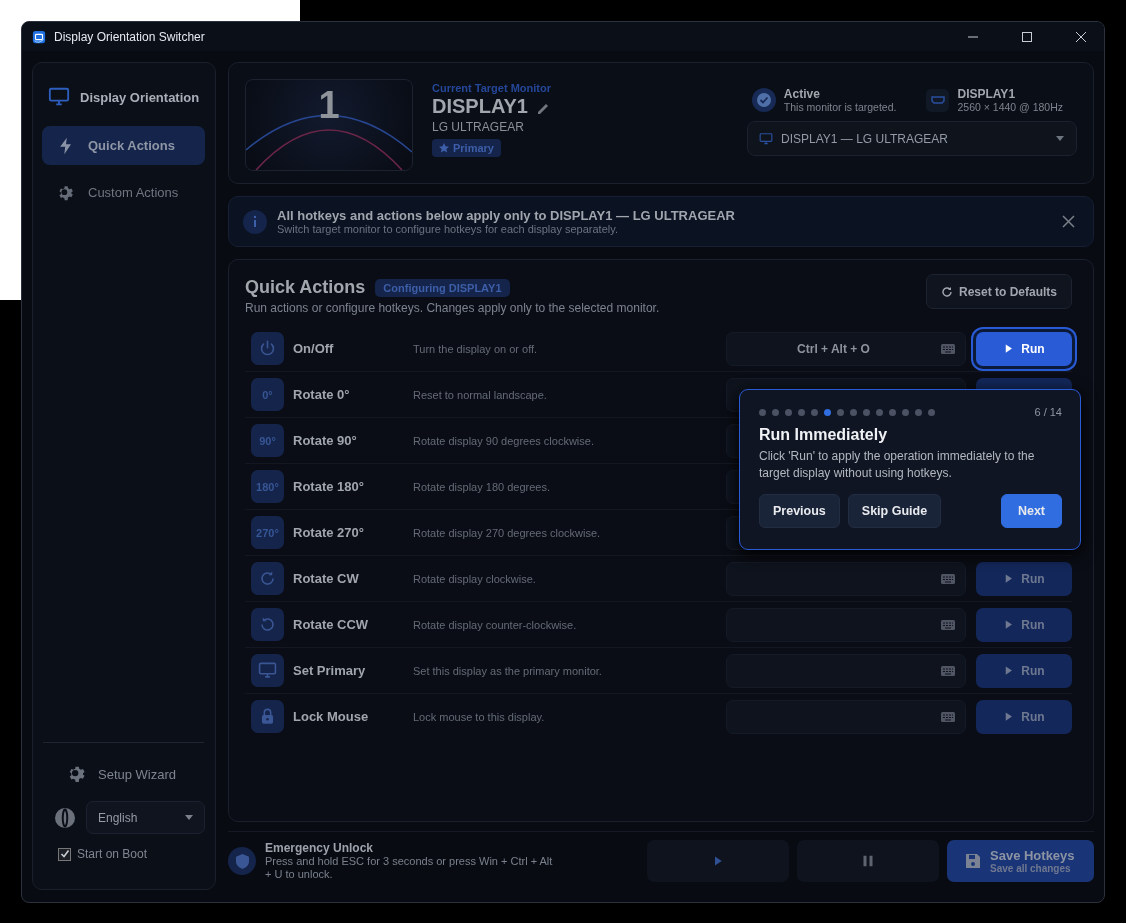 Image resolution: width=1126 pixels, height=923 pixels. What do you see at coordinates (255, 221) in the screenshot?
I see `info-icon` at bounding box center [255, 221].